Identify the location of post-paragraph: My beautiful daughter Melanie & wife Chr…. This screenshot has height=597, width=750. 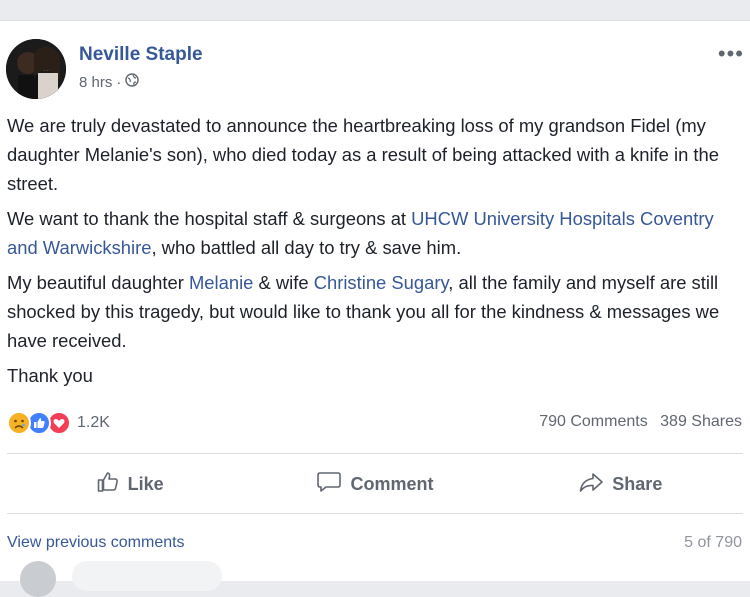
(363, 311).